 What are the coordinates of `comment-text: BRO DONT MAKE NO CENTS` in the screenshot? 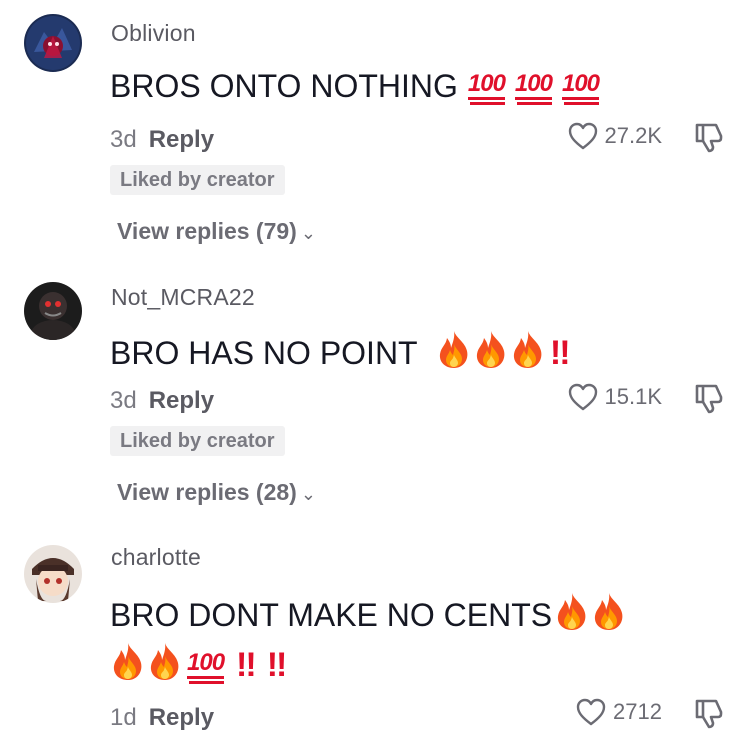 It's located at (368, 612).